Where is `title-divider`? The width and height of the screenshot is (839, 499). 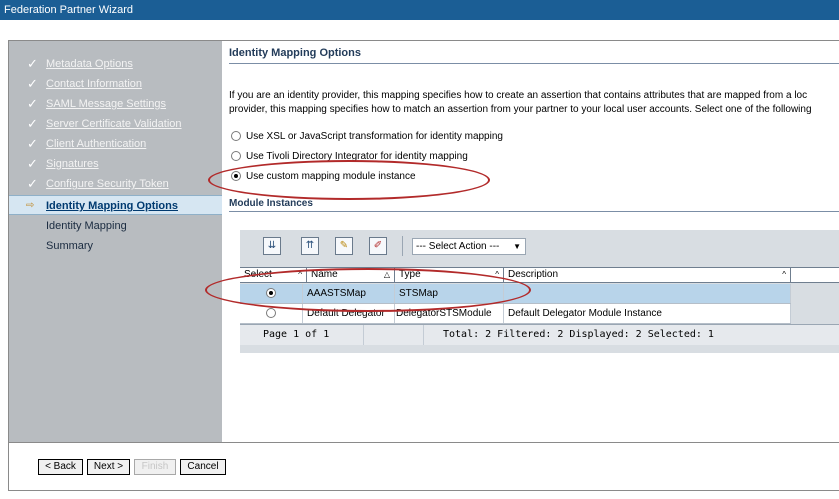 title-divider is located at coordinates (534, 63).